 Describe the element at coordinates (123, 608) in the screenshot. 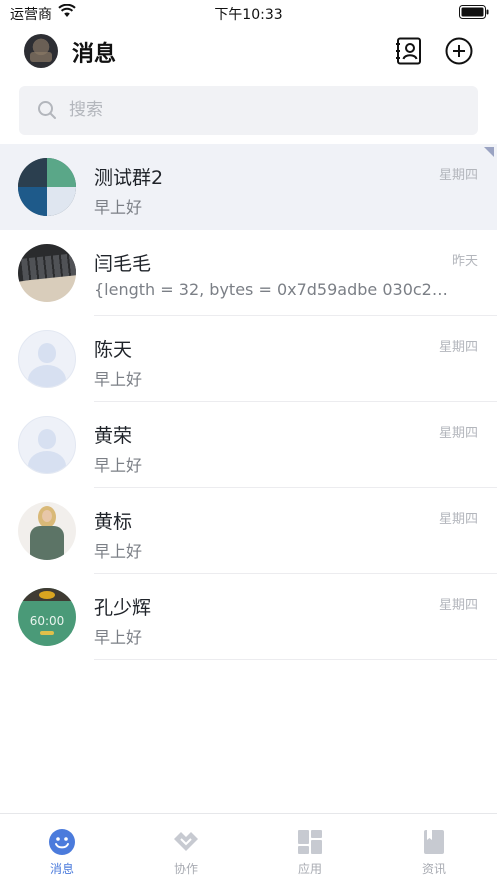

I see `chat-name: 孔少辉` at that location.